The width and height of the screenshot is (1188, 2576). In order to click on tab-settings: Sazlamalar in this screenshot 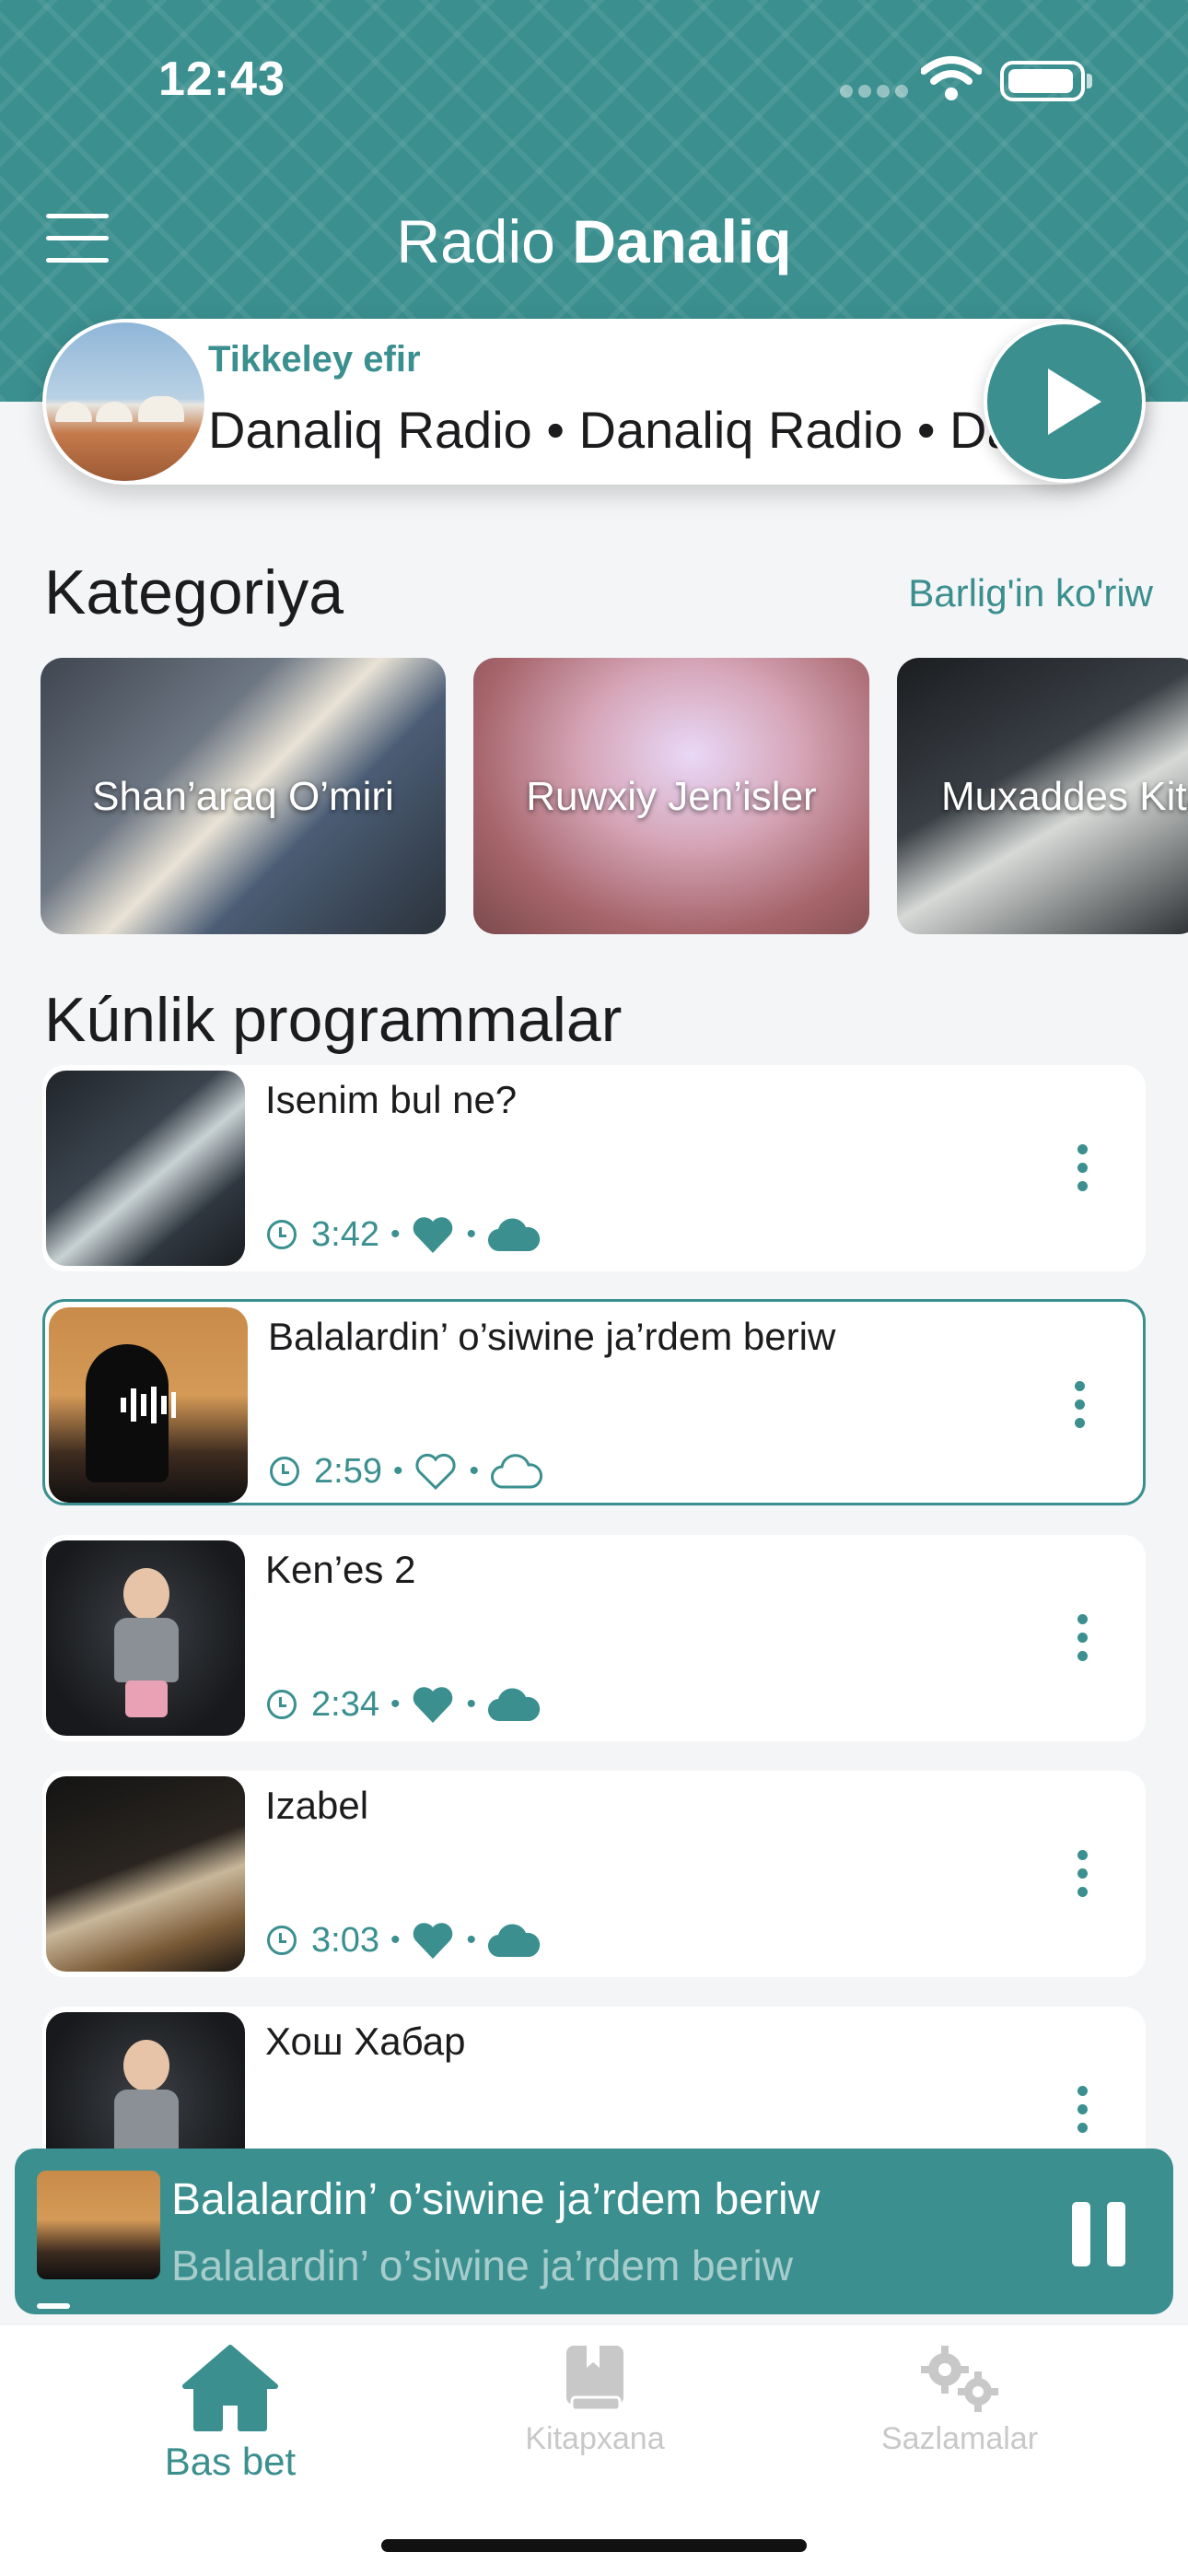, I will do `click(959, 2400)`.